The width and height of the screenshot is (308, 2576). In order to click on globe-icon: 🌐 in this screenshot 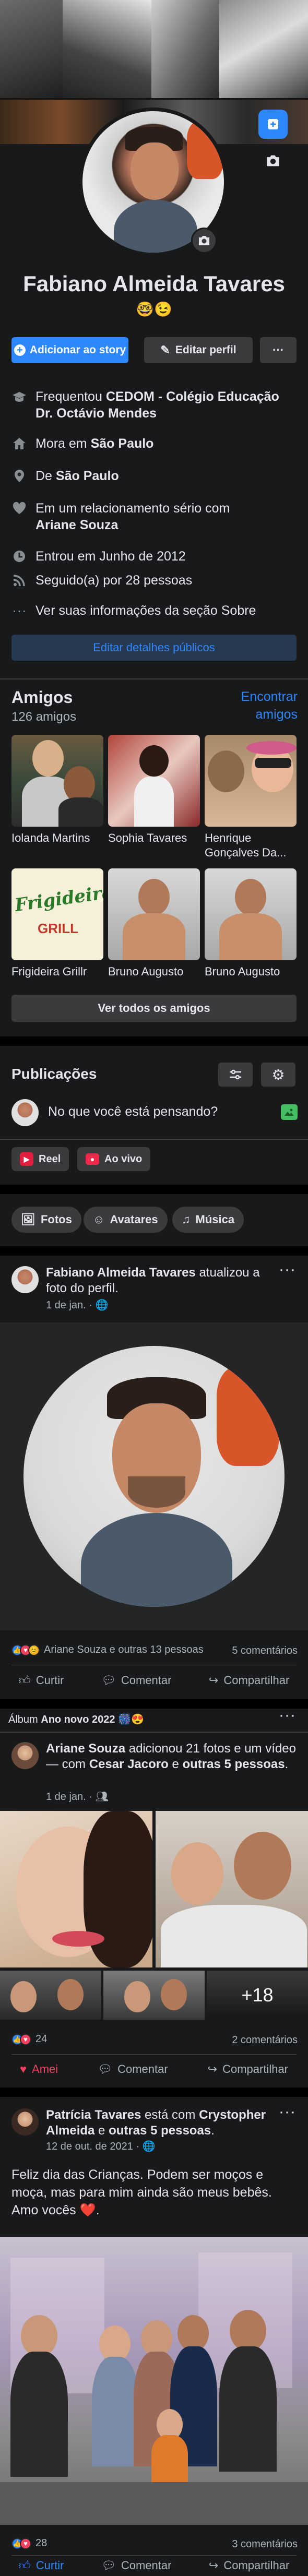, I will do `click(102, 1305)`.